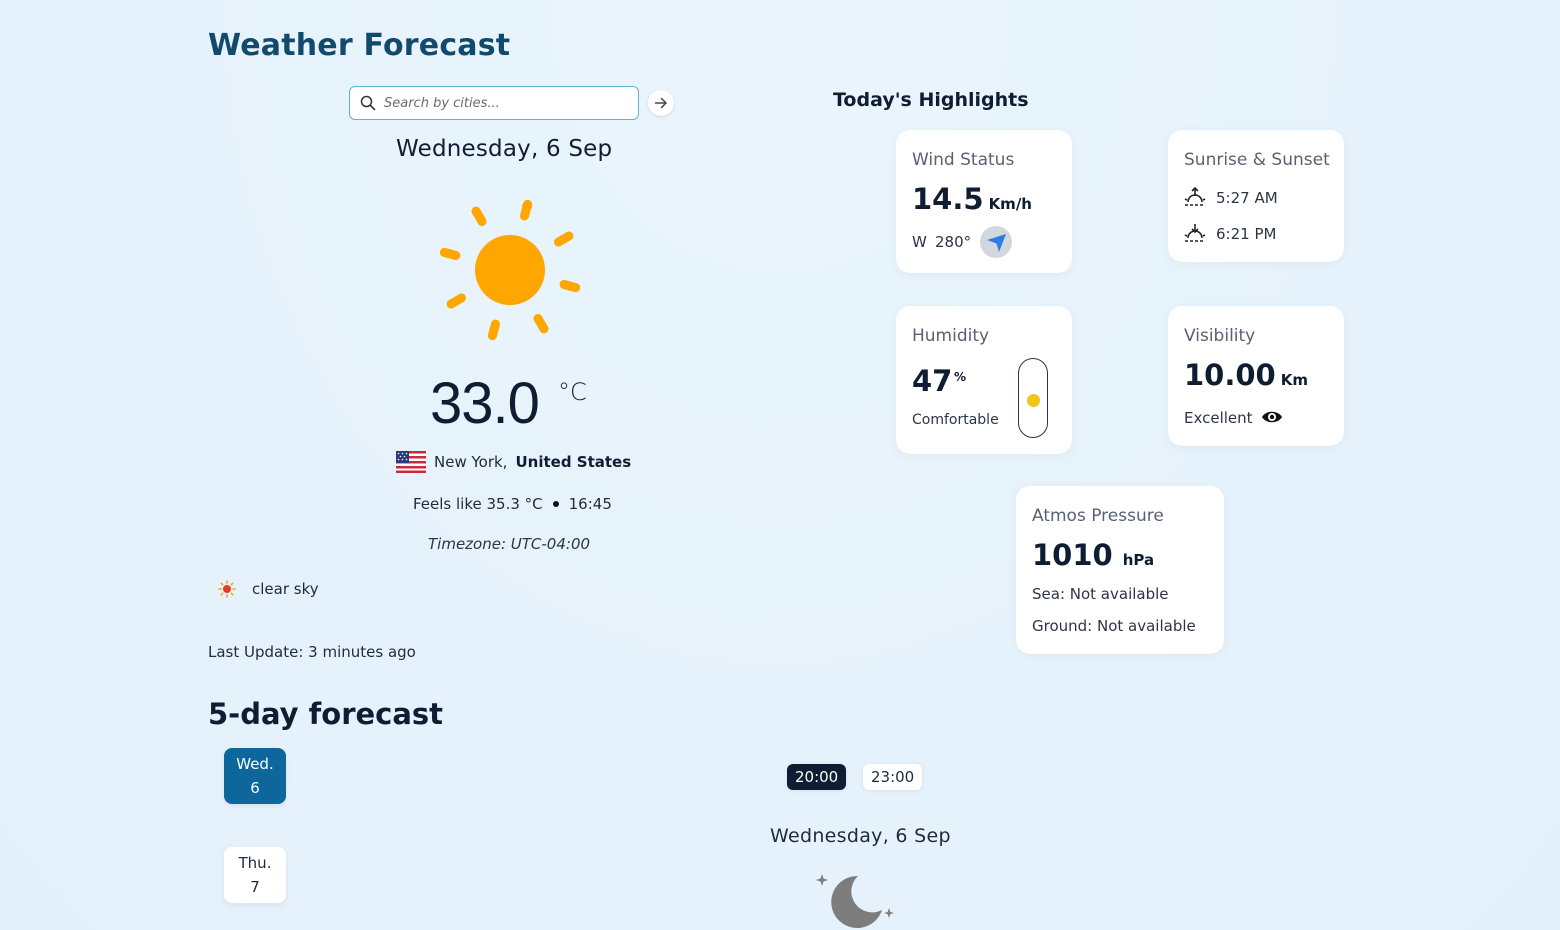  Describe the element at coordinates (509, 544) in the screenshot. I see `timezone-text: Timezone: UTC-04:00` at that location.